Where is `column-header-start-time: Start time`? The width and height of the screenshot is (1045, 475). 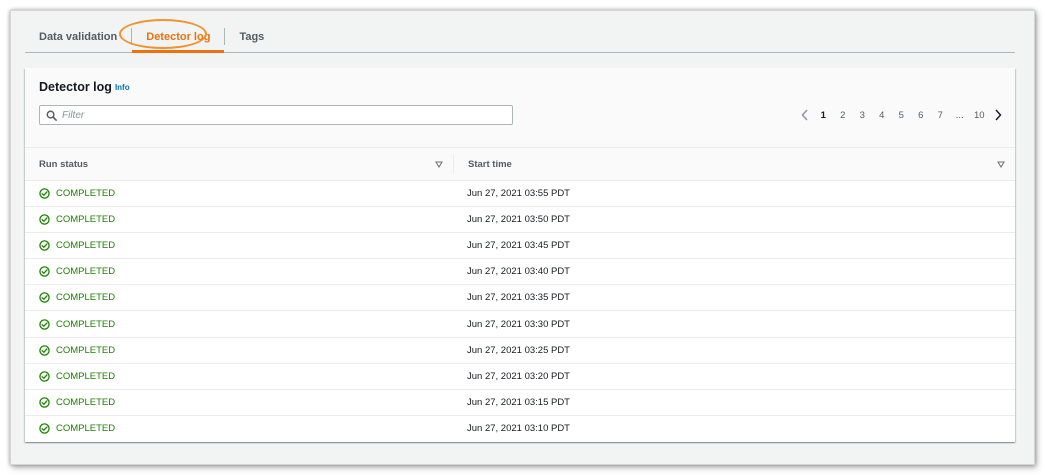
column-header-start-time: Start time is located at coordinates (734, 164).